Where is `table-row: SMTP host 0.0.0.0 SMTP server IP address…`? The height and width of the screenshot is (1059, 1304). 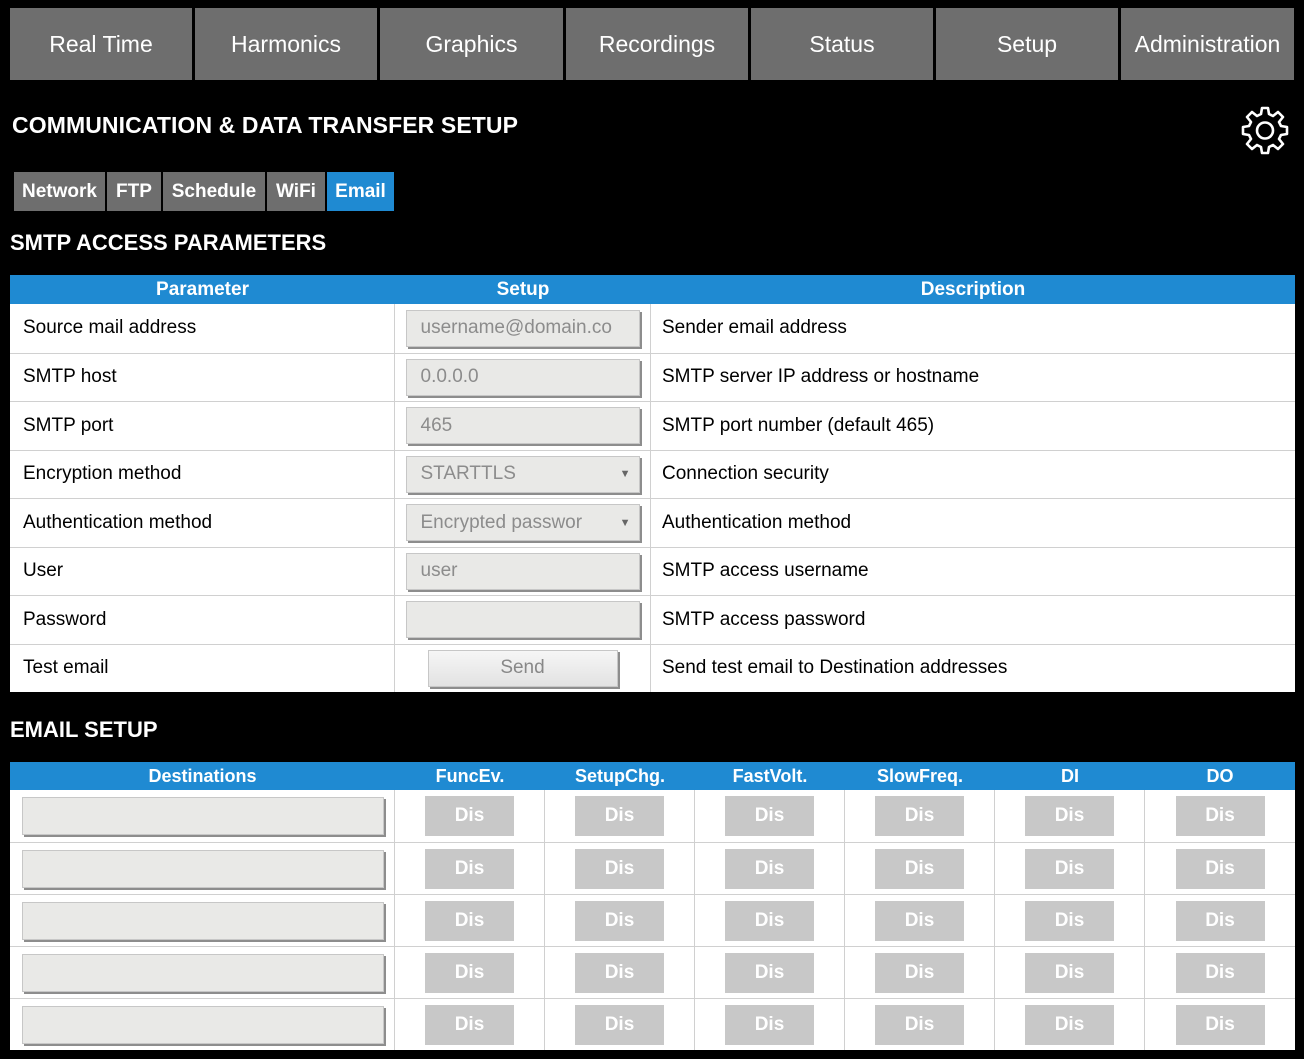
table-row: SMTP host 0.0.0.0 SMTP server IP address… is located at coordinates (652, 376).